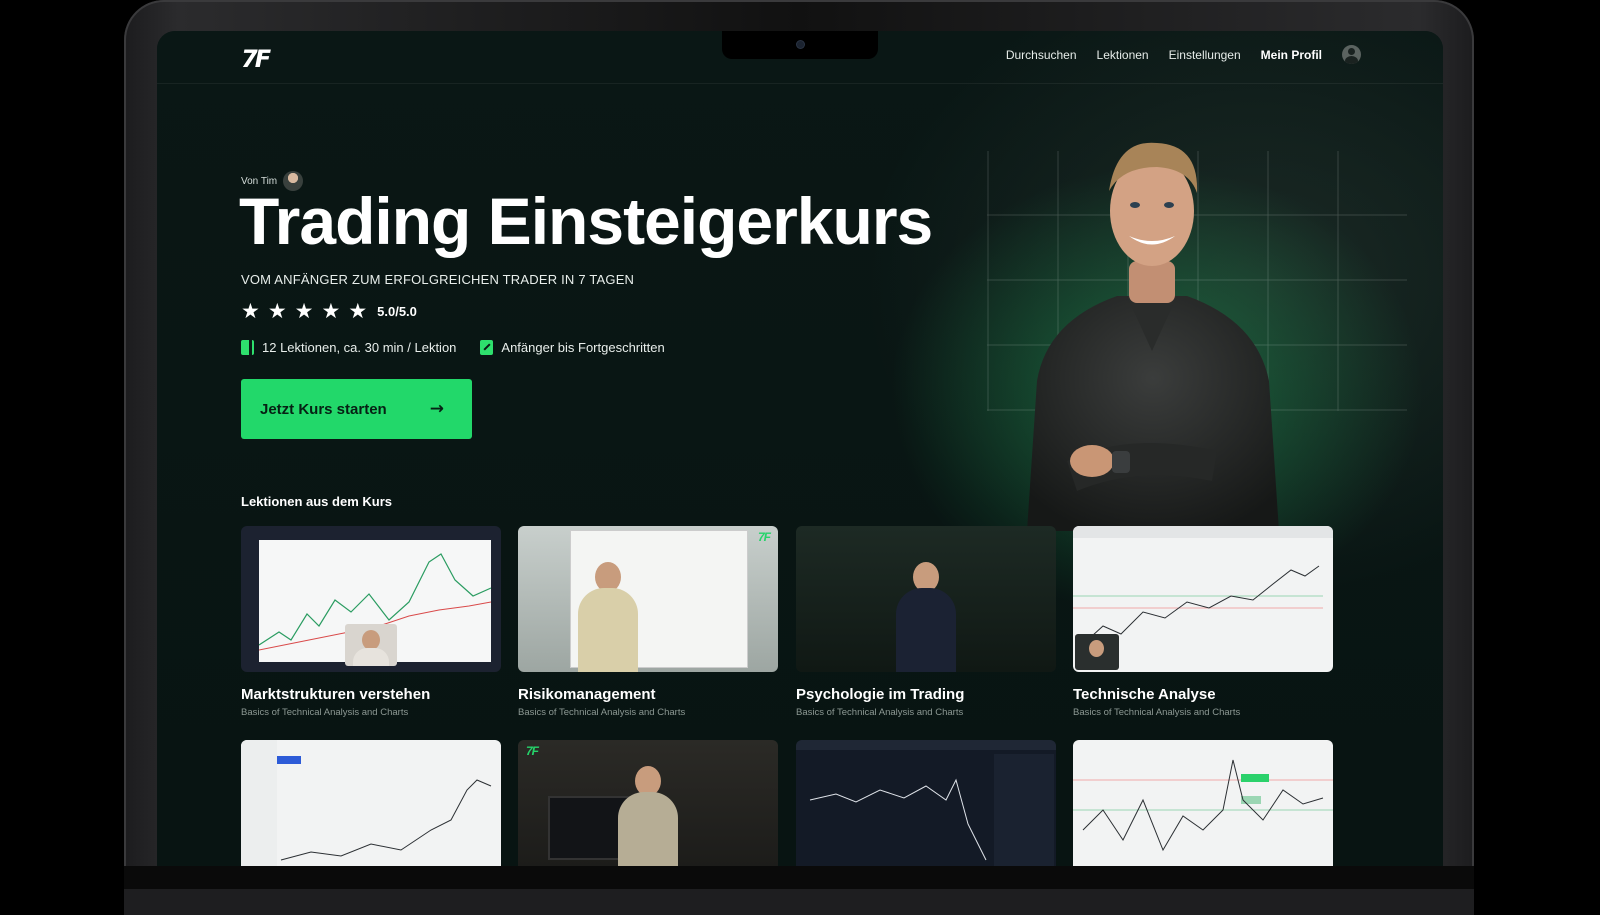  I want to click on start-course-button: Jetzt Kurs starten →, so click(356, 409).